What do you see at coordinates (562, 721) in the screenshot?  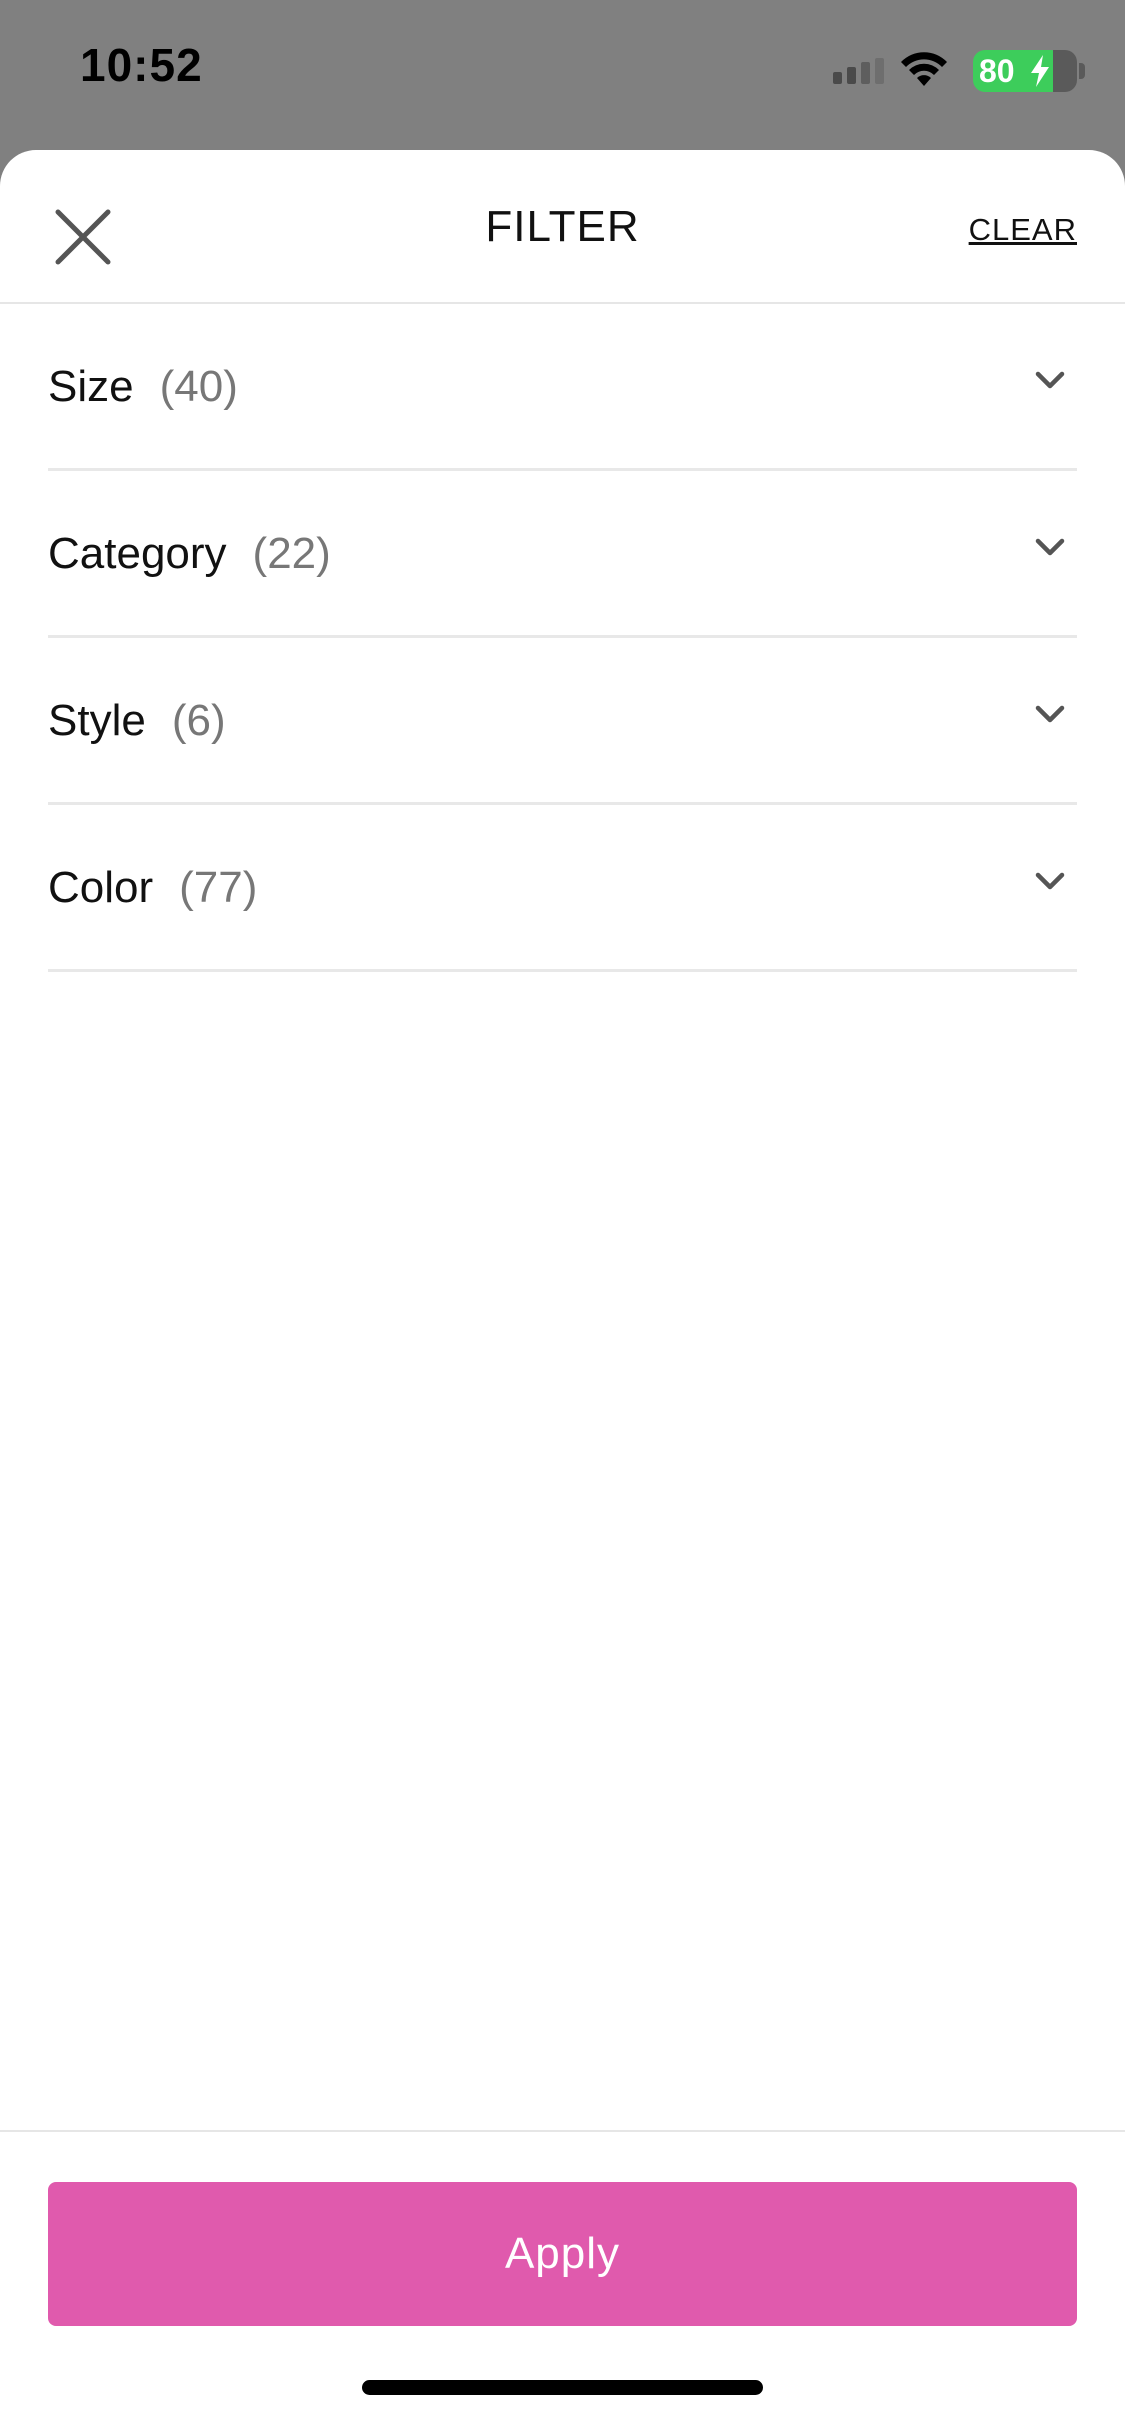 I see `filter-row-style: Style (6)` at bounding box center [562, 721].